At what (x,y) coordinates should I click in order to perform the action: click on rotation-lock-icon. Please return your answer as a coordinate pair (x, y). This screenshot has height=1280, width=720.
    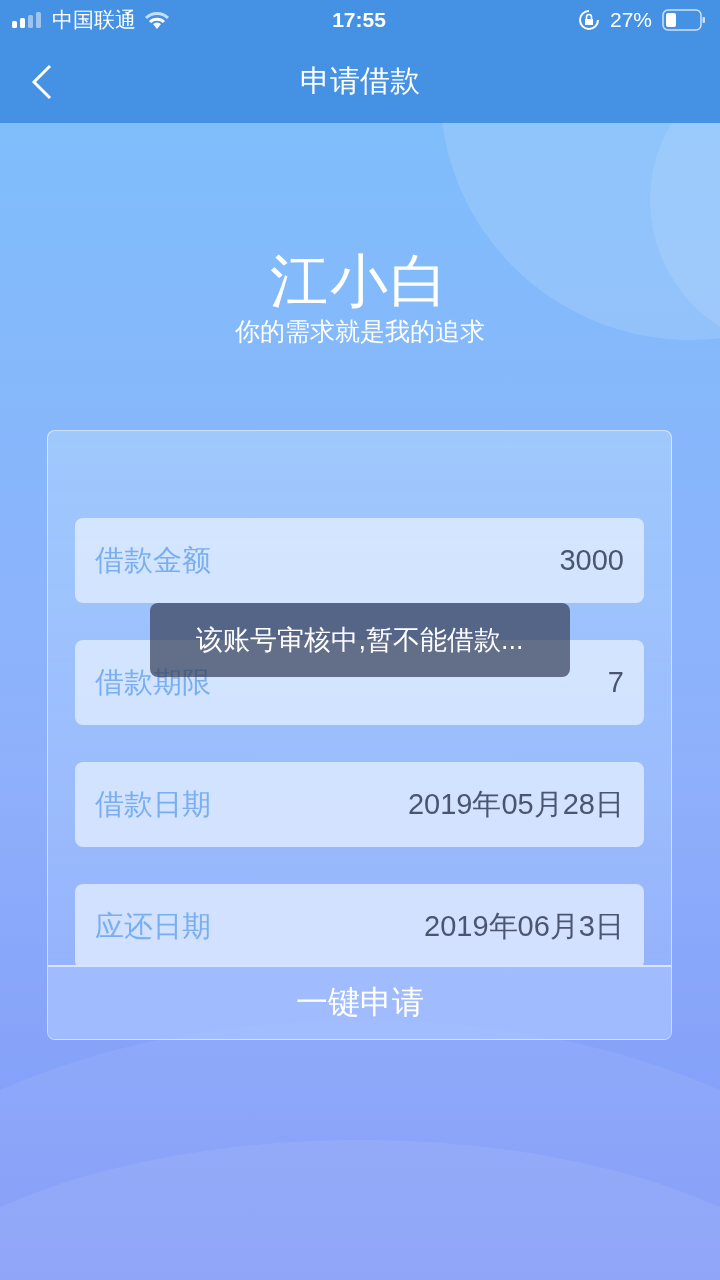
    Looking at the image, I should click on (588, 20).